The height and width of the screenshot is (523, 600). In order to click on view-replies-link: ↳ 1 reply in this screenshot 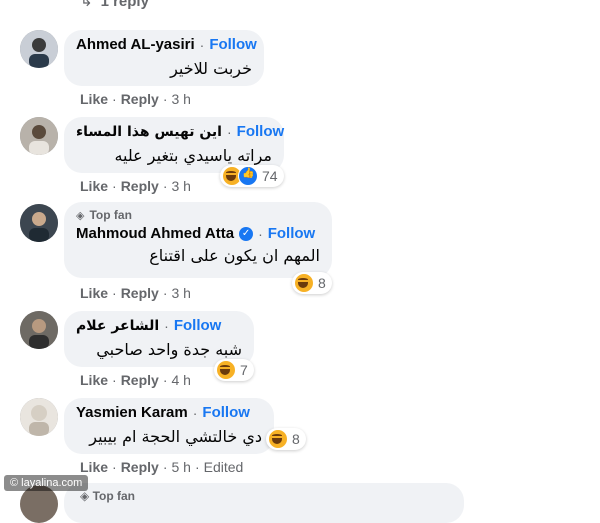, I will do `click(114, 5)`.